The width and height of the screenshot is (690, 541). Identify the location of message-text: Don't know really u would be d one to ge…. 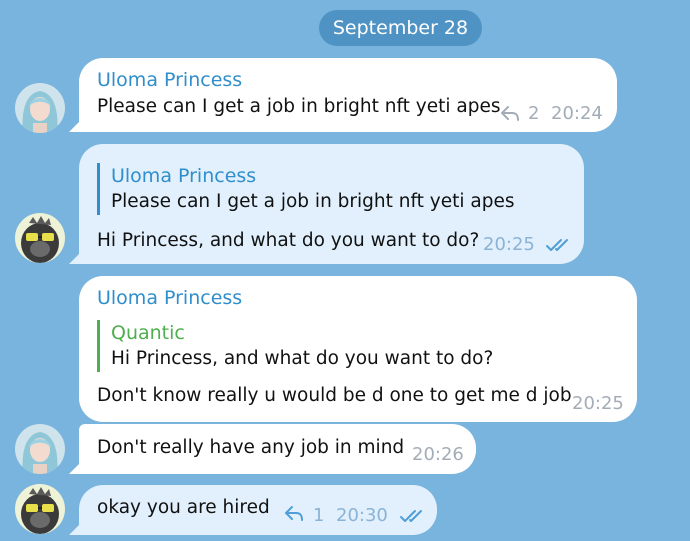
(334, 395).